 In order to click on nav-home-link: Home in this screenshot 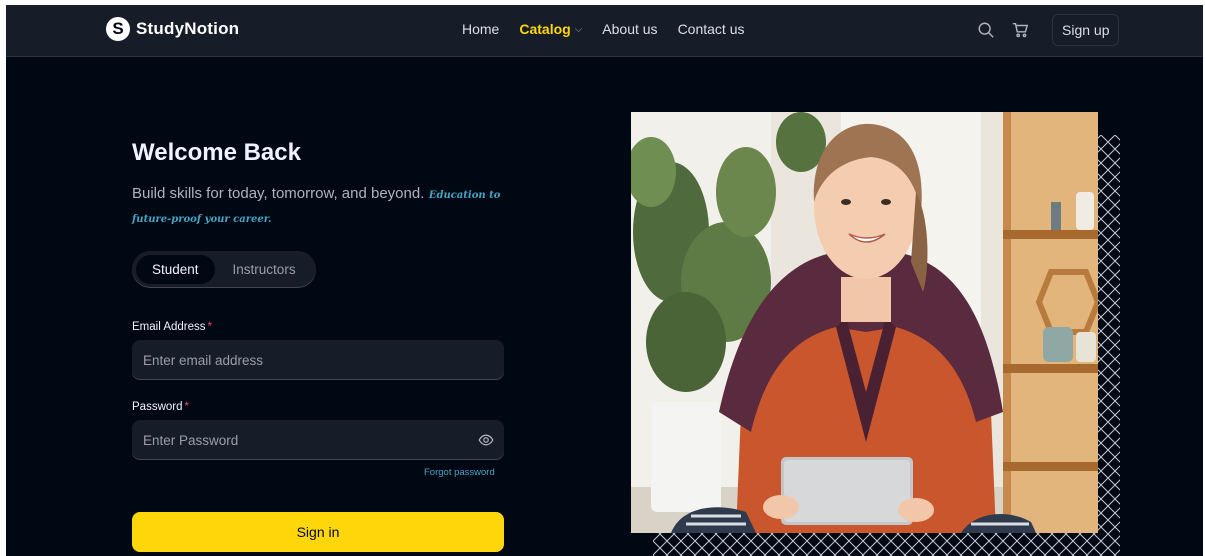, I will do `click(480, 29)`.